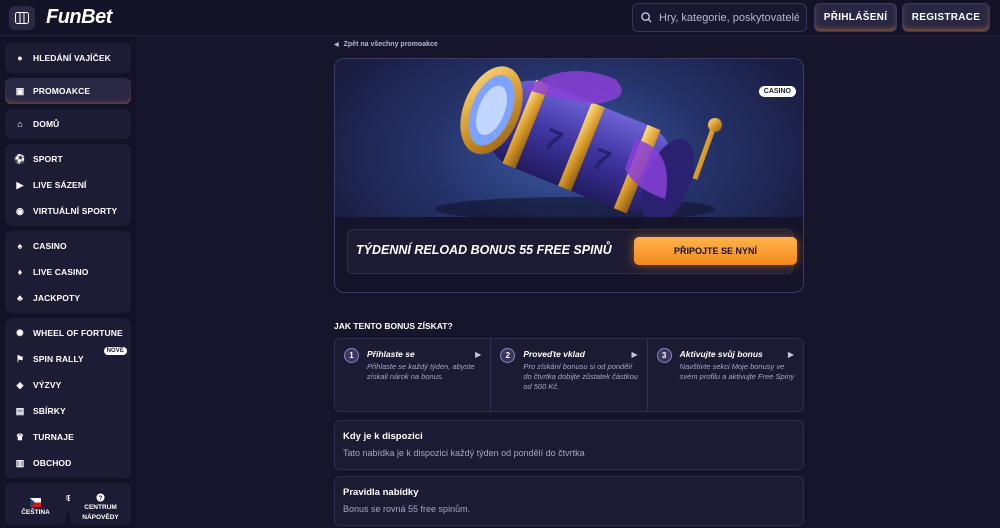  I want to click on search-input, so click(729, 17).